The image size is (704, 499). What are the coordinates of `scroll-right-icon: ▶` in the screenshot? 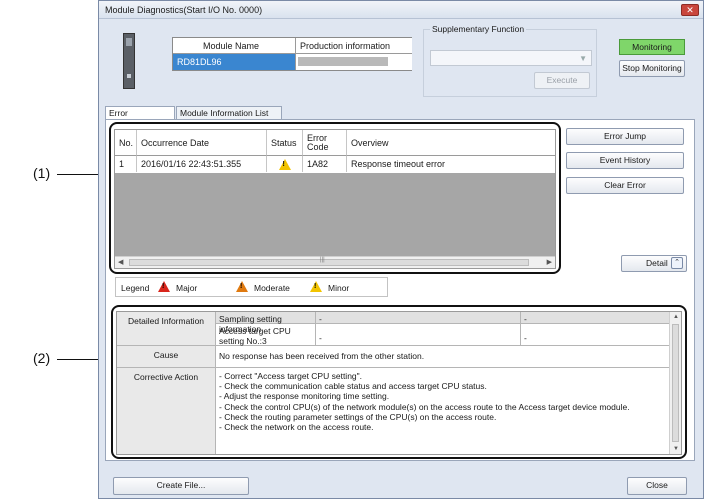 It's located at (549, 262).